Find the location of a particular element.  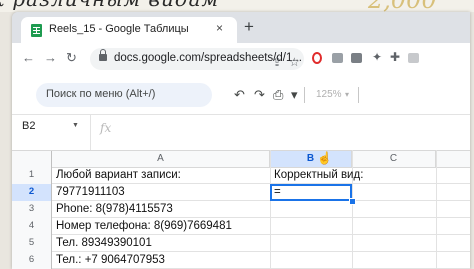

menu-search-placeholder: Поиск по меню (Alt+/) is located at coordinates (101, 94).